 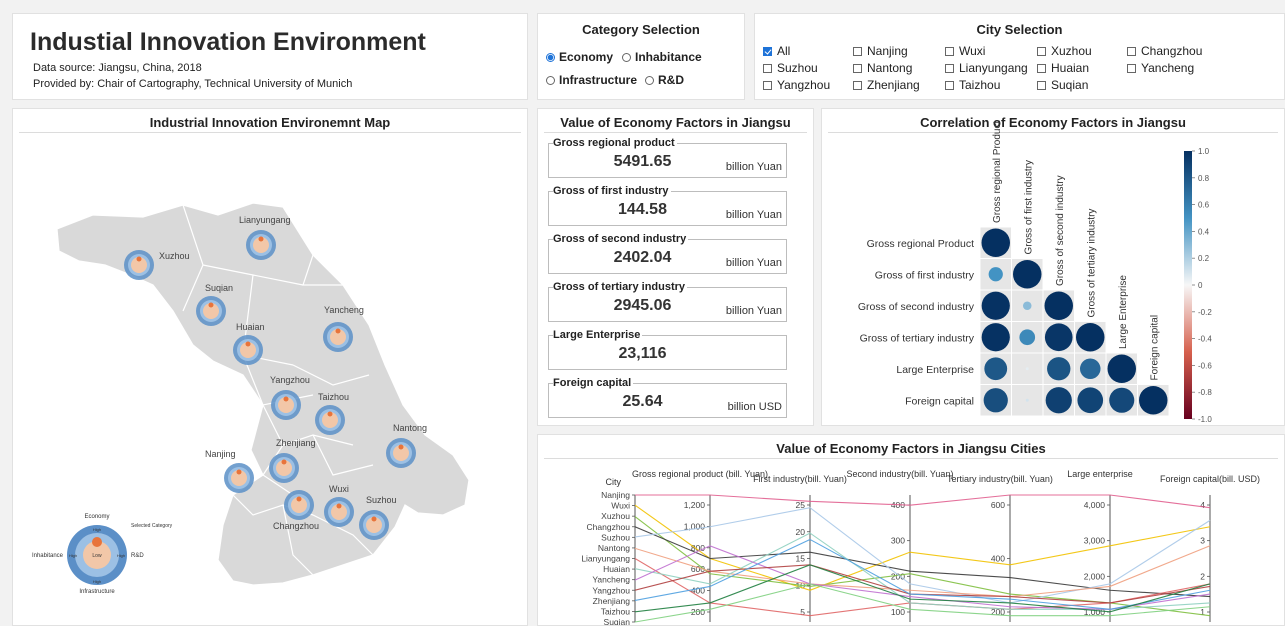 What do you see at coordinates (1204, 151) in the screenshot?
I see `scale-tick: 1.0` at bounding box center [1204, 151].